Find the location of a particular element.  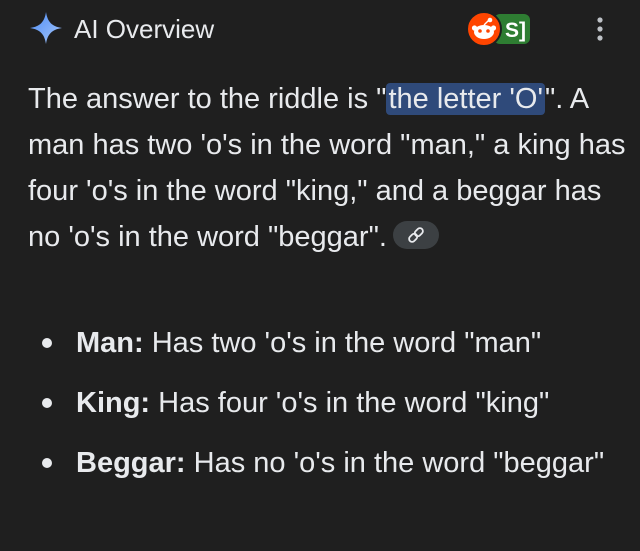

source-icons: S] is located at coordinates (500, 29).